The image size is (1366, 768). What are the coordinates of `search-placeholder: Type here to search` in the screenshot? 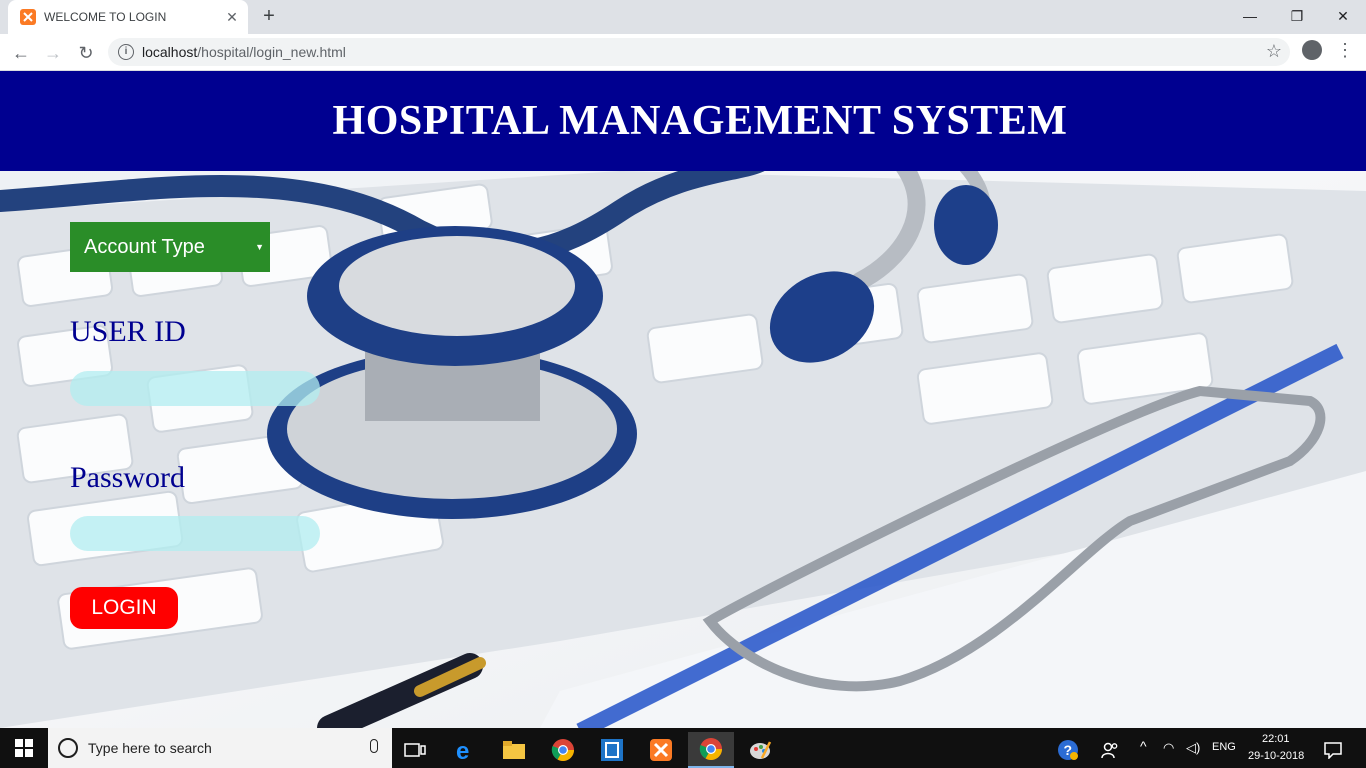 It's located at (150, 748).